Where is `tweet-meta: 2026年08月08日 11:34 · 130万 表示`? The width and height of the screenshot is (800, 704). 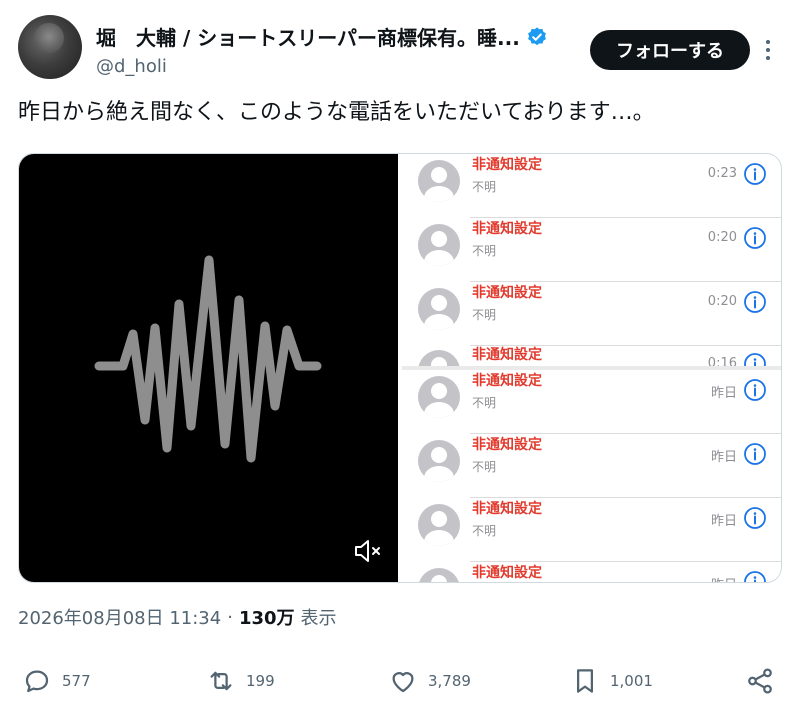 tweet-meta: 2026年08月08日 11:34 · 130万 表示 is located at coordinates (177, 617).